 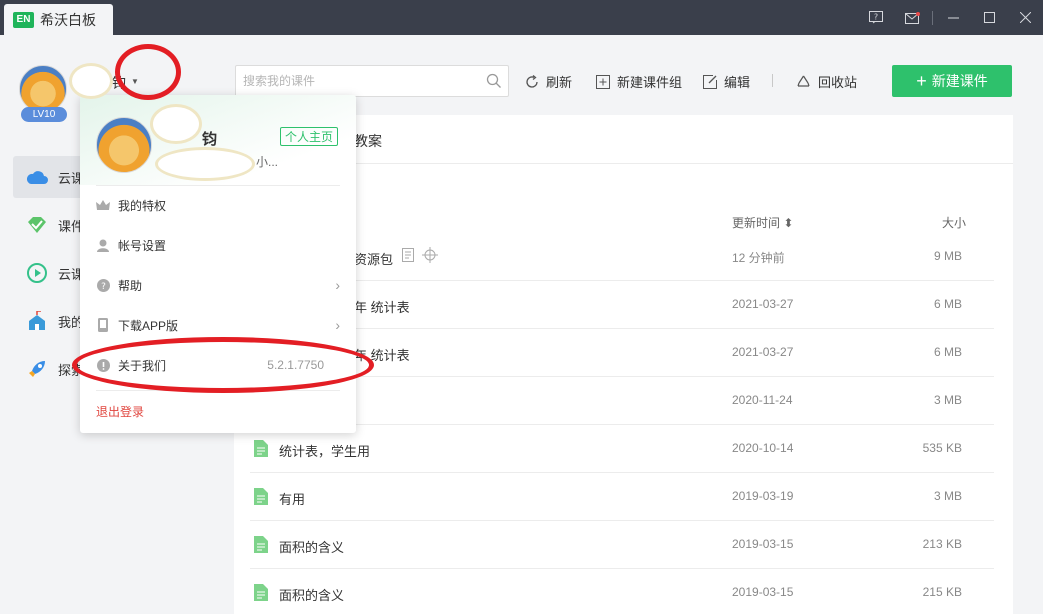 I want to click on help-icon: ?, so click(x=876, y=18).